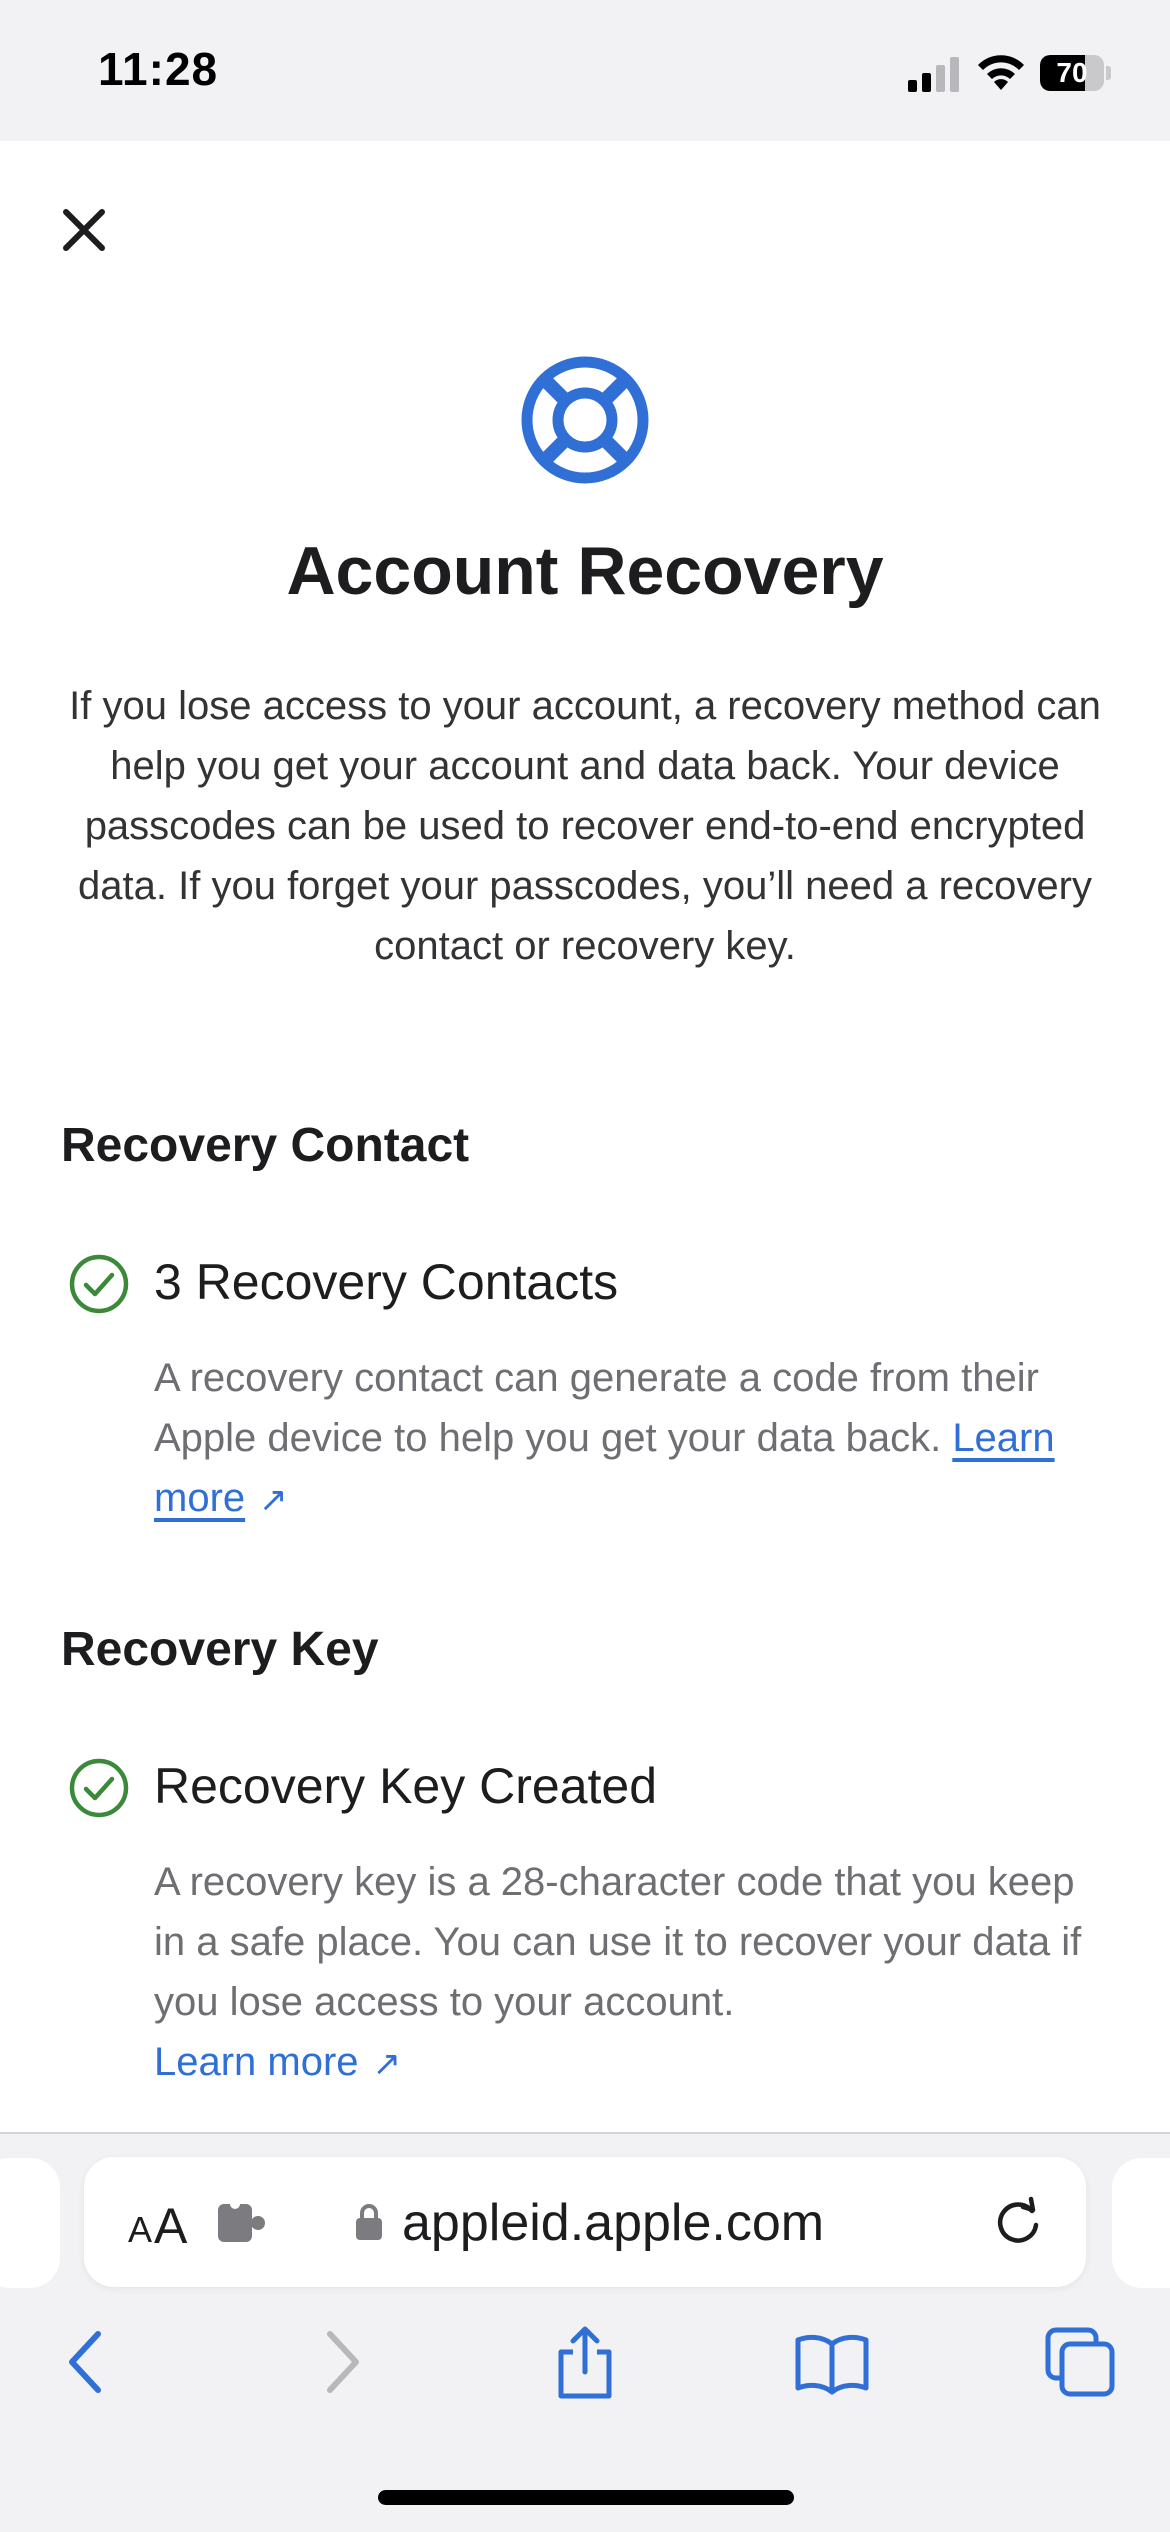 This screenshot has width=1170, height=2532. I want to click on forward-icon, so click(340, 2362).